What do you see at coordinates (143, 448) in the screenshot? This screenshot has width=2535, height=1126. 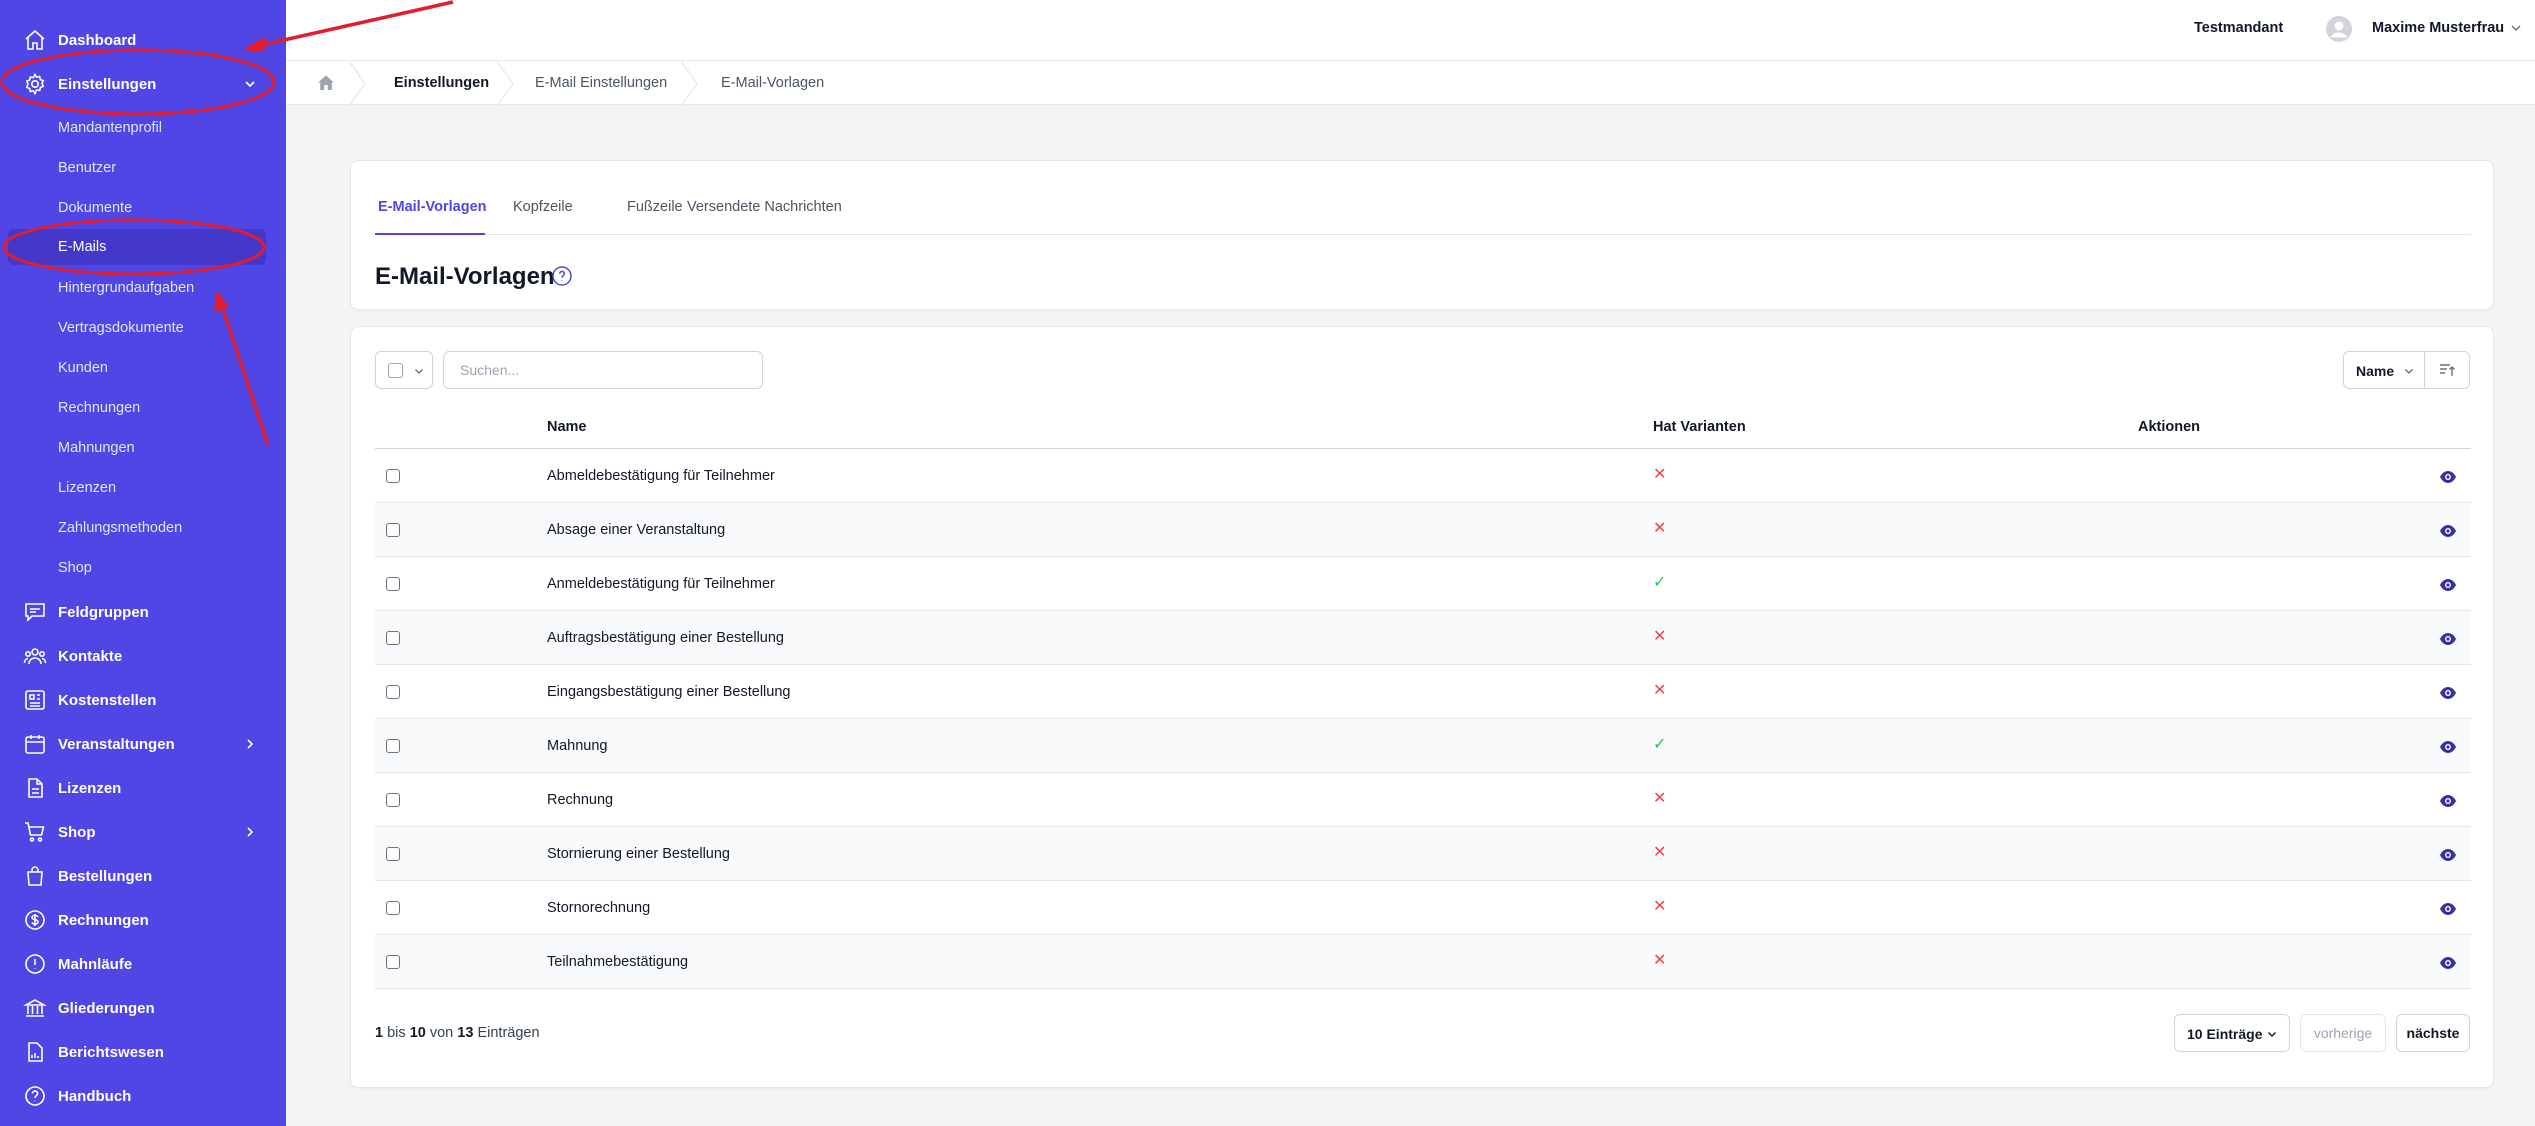 I see `submenu-item-mahnungen: Mahnungen` at bounding box center [143, 448].